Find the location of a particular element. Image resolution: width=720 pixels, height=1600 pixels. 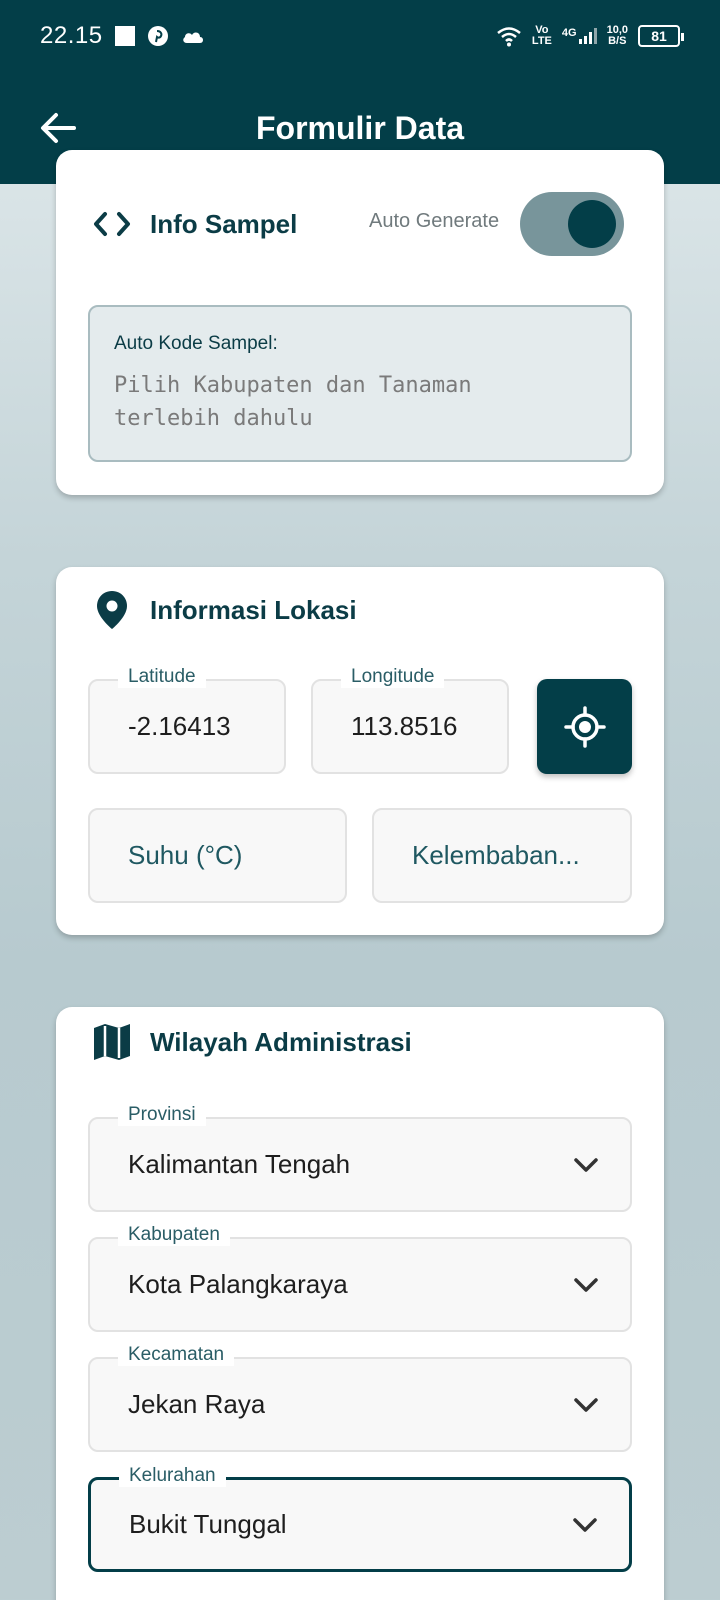

status-bar: 22.15 Vo LTE 4G 10,0 B/S 81 is located at coordinates (360, 36).